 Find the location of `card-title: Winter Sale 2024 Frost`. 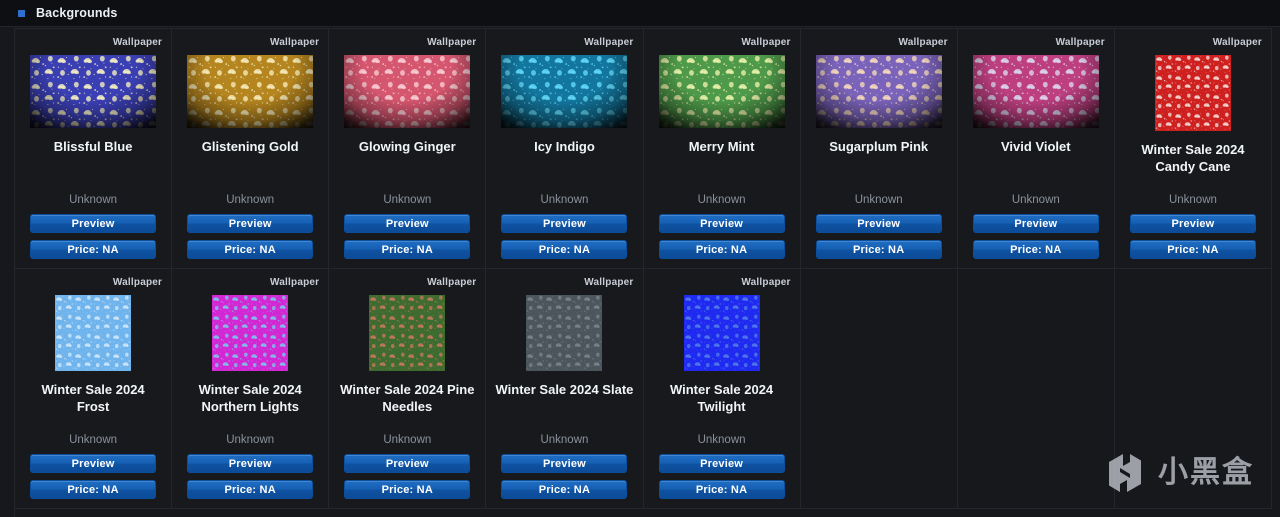

card-title: Winter Sale 2024 Frost is located at coordinates (93, 398).